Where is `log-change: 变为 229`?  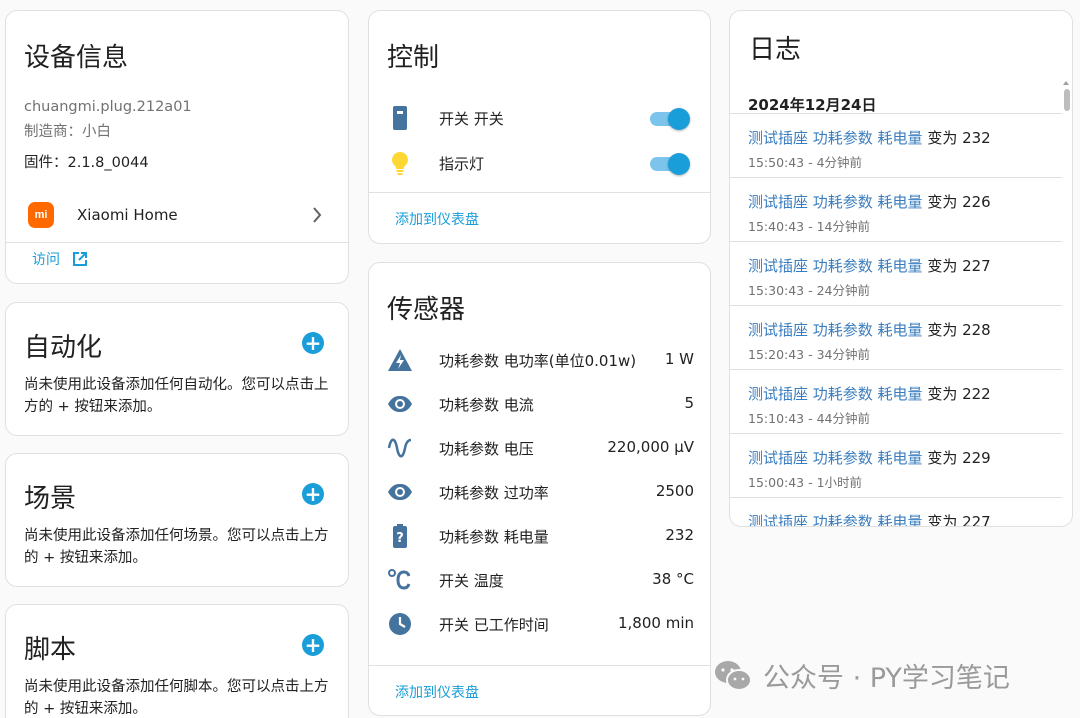 log-change: 变为 229 is located at coordinates (956, 458).